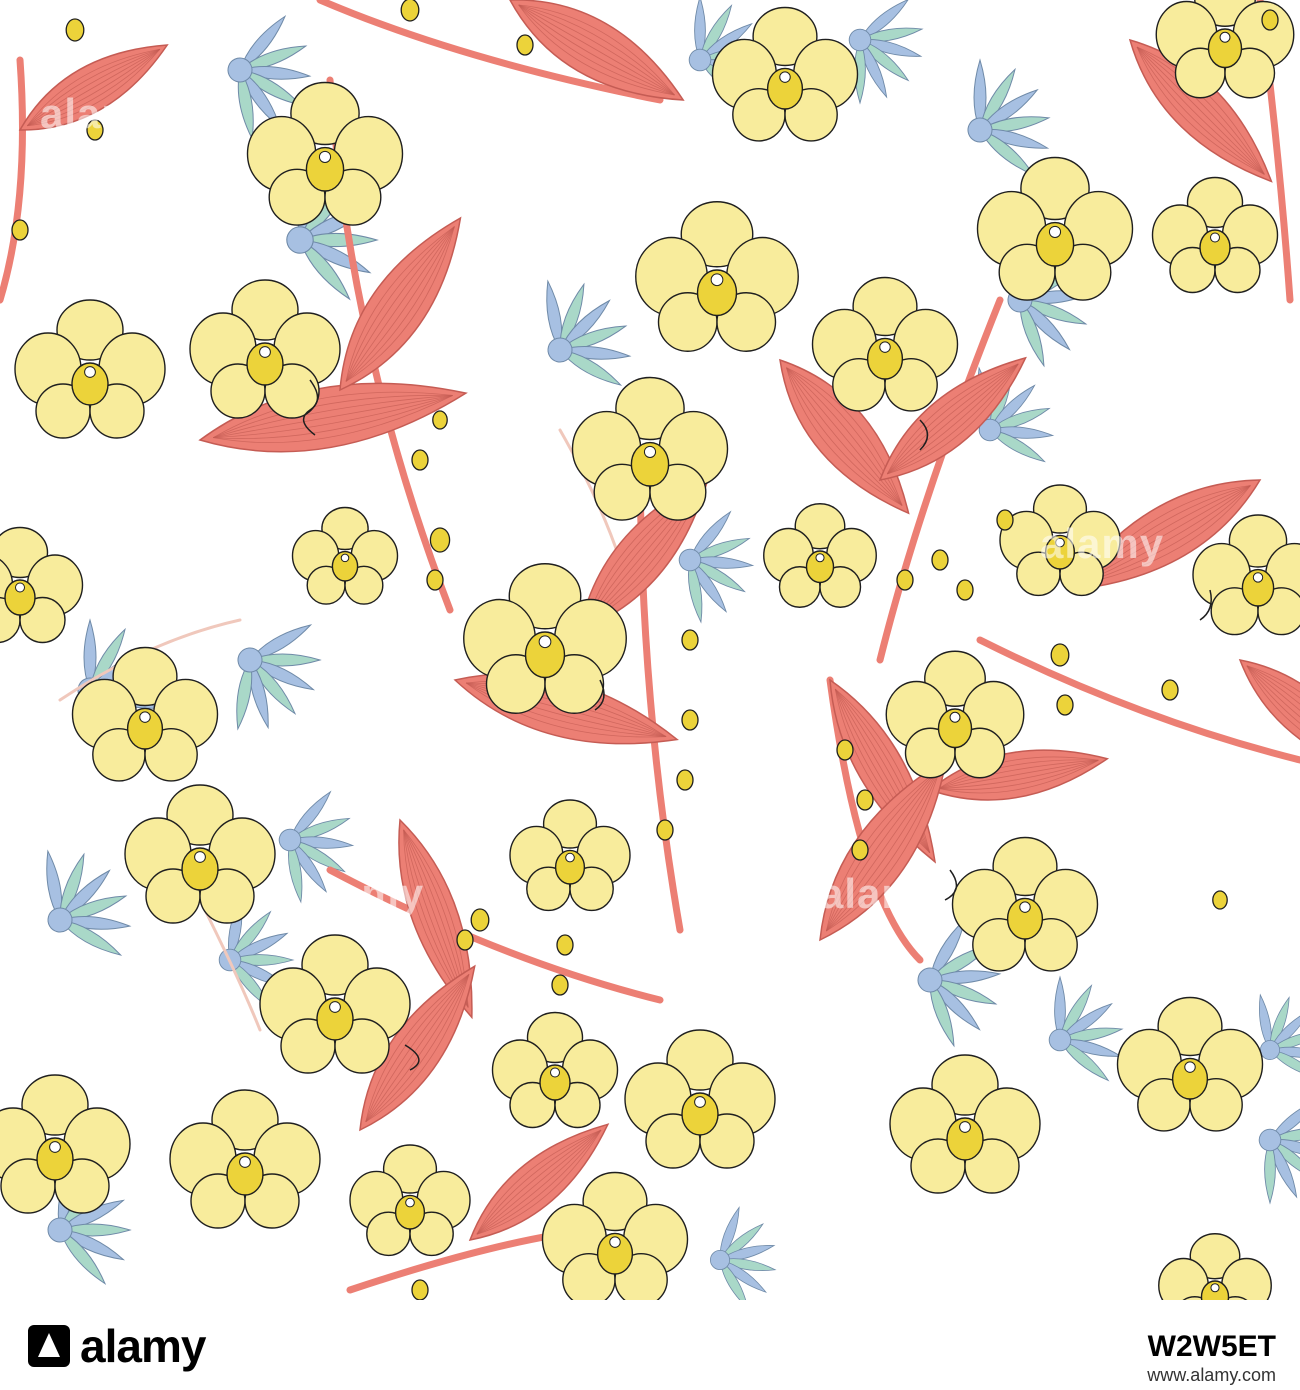 The width and height of the screenshot is (1300, 1390). I want to click on stock-footer: alamy W2W5ET www.alamy.com, so click(650, 1345).